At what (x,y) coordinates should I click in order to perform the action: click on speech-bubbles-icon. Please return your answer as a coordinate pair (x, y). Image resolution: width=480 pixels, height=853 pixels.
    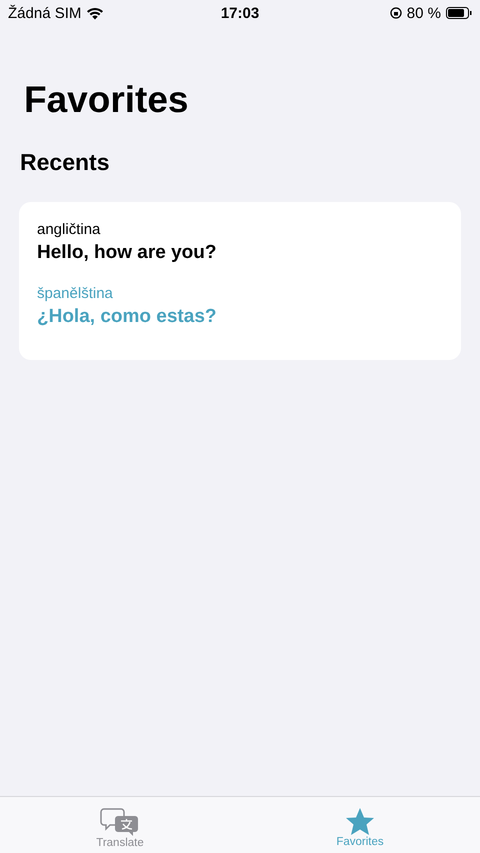
    Looking at the image, I should click on (120, 822).